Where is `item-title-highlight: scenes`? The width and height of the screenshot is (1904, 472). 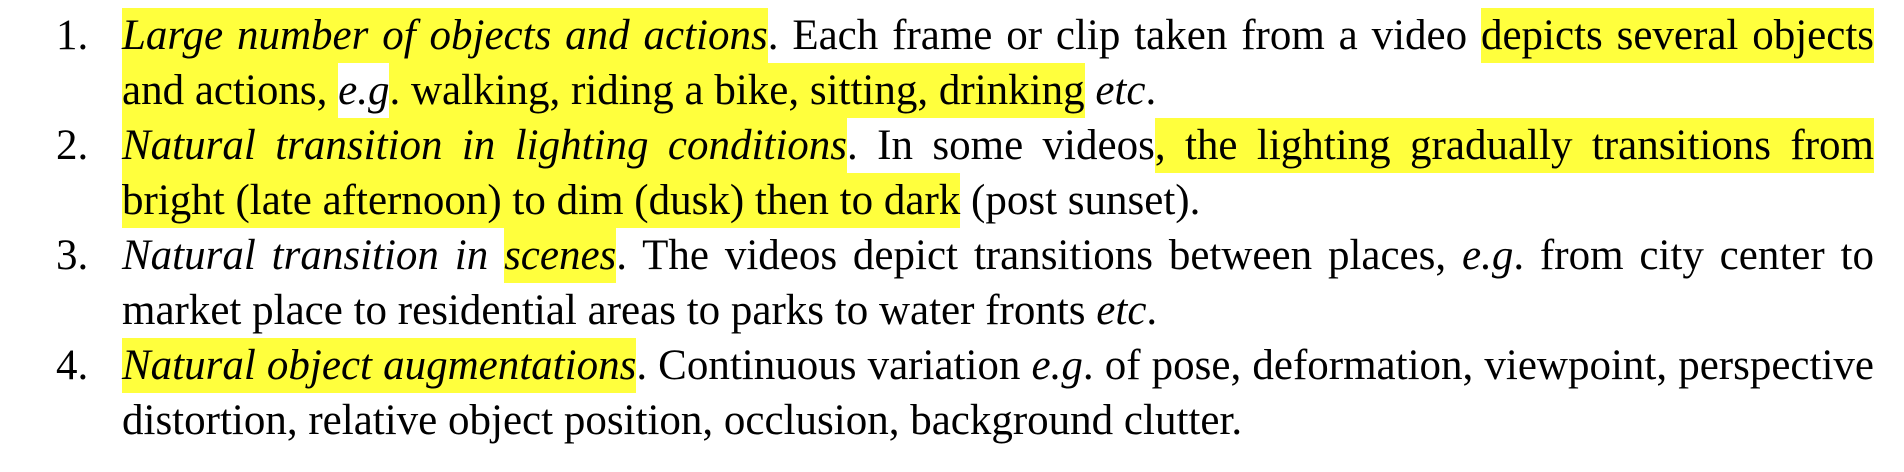 item-title-highlight: scenes is located at coordinates (560, 255).